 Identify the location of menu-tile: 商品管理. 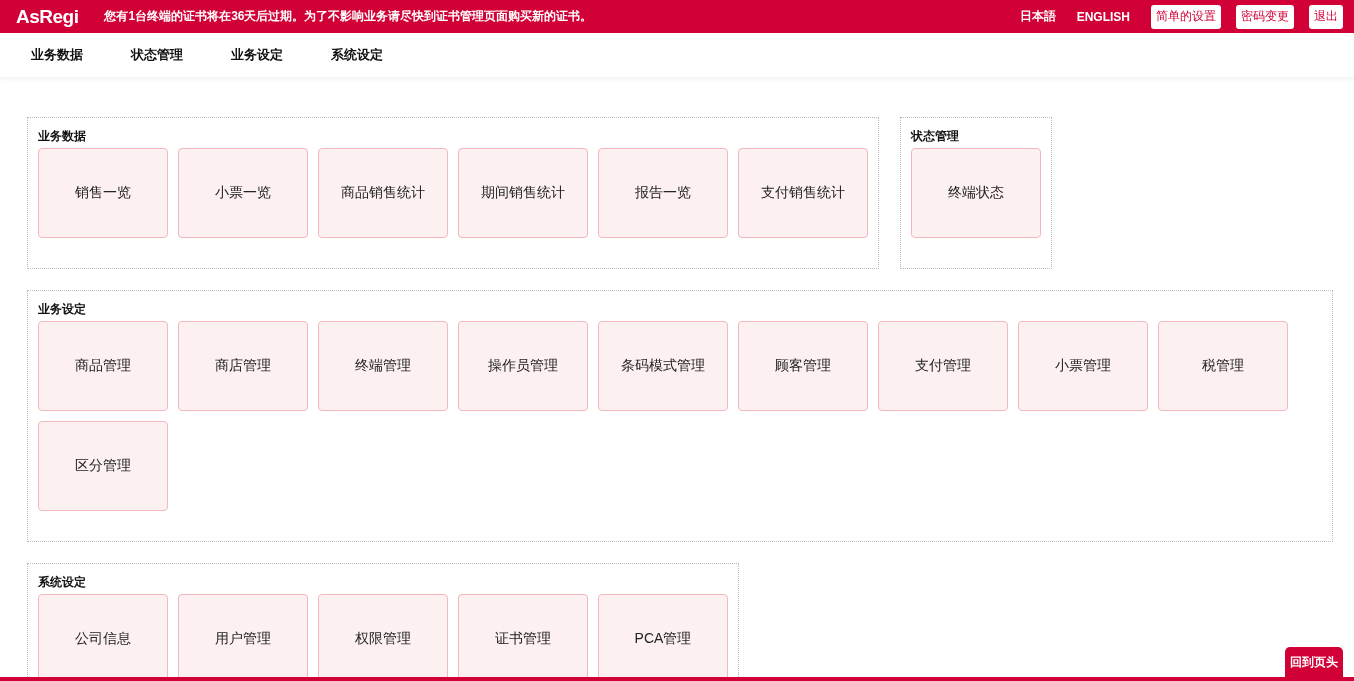
(103, 366).